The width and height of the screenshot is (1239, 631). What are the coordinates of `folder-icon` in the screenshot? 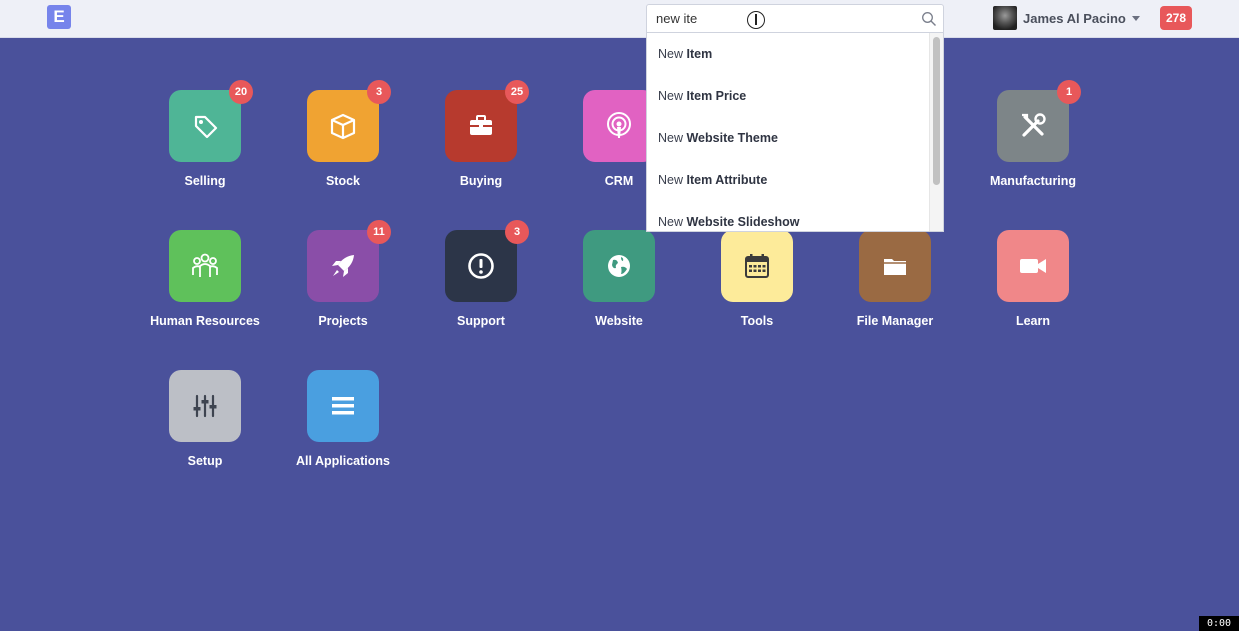 It's located at (895, 267).